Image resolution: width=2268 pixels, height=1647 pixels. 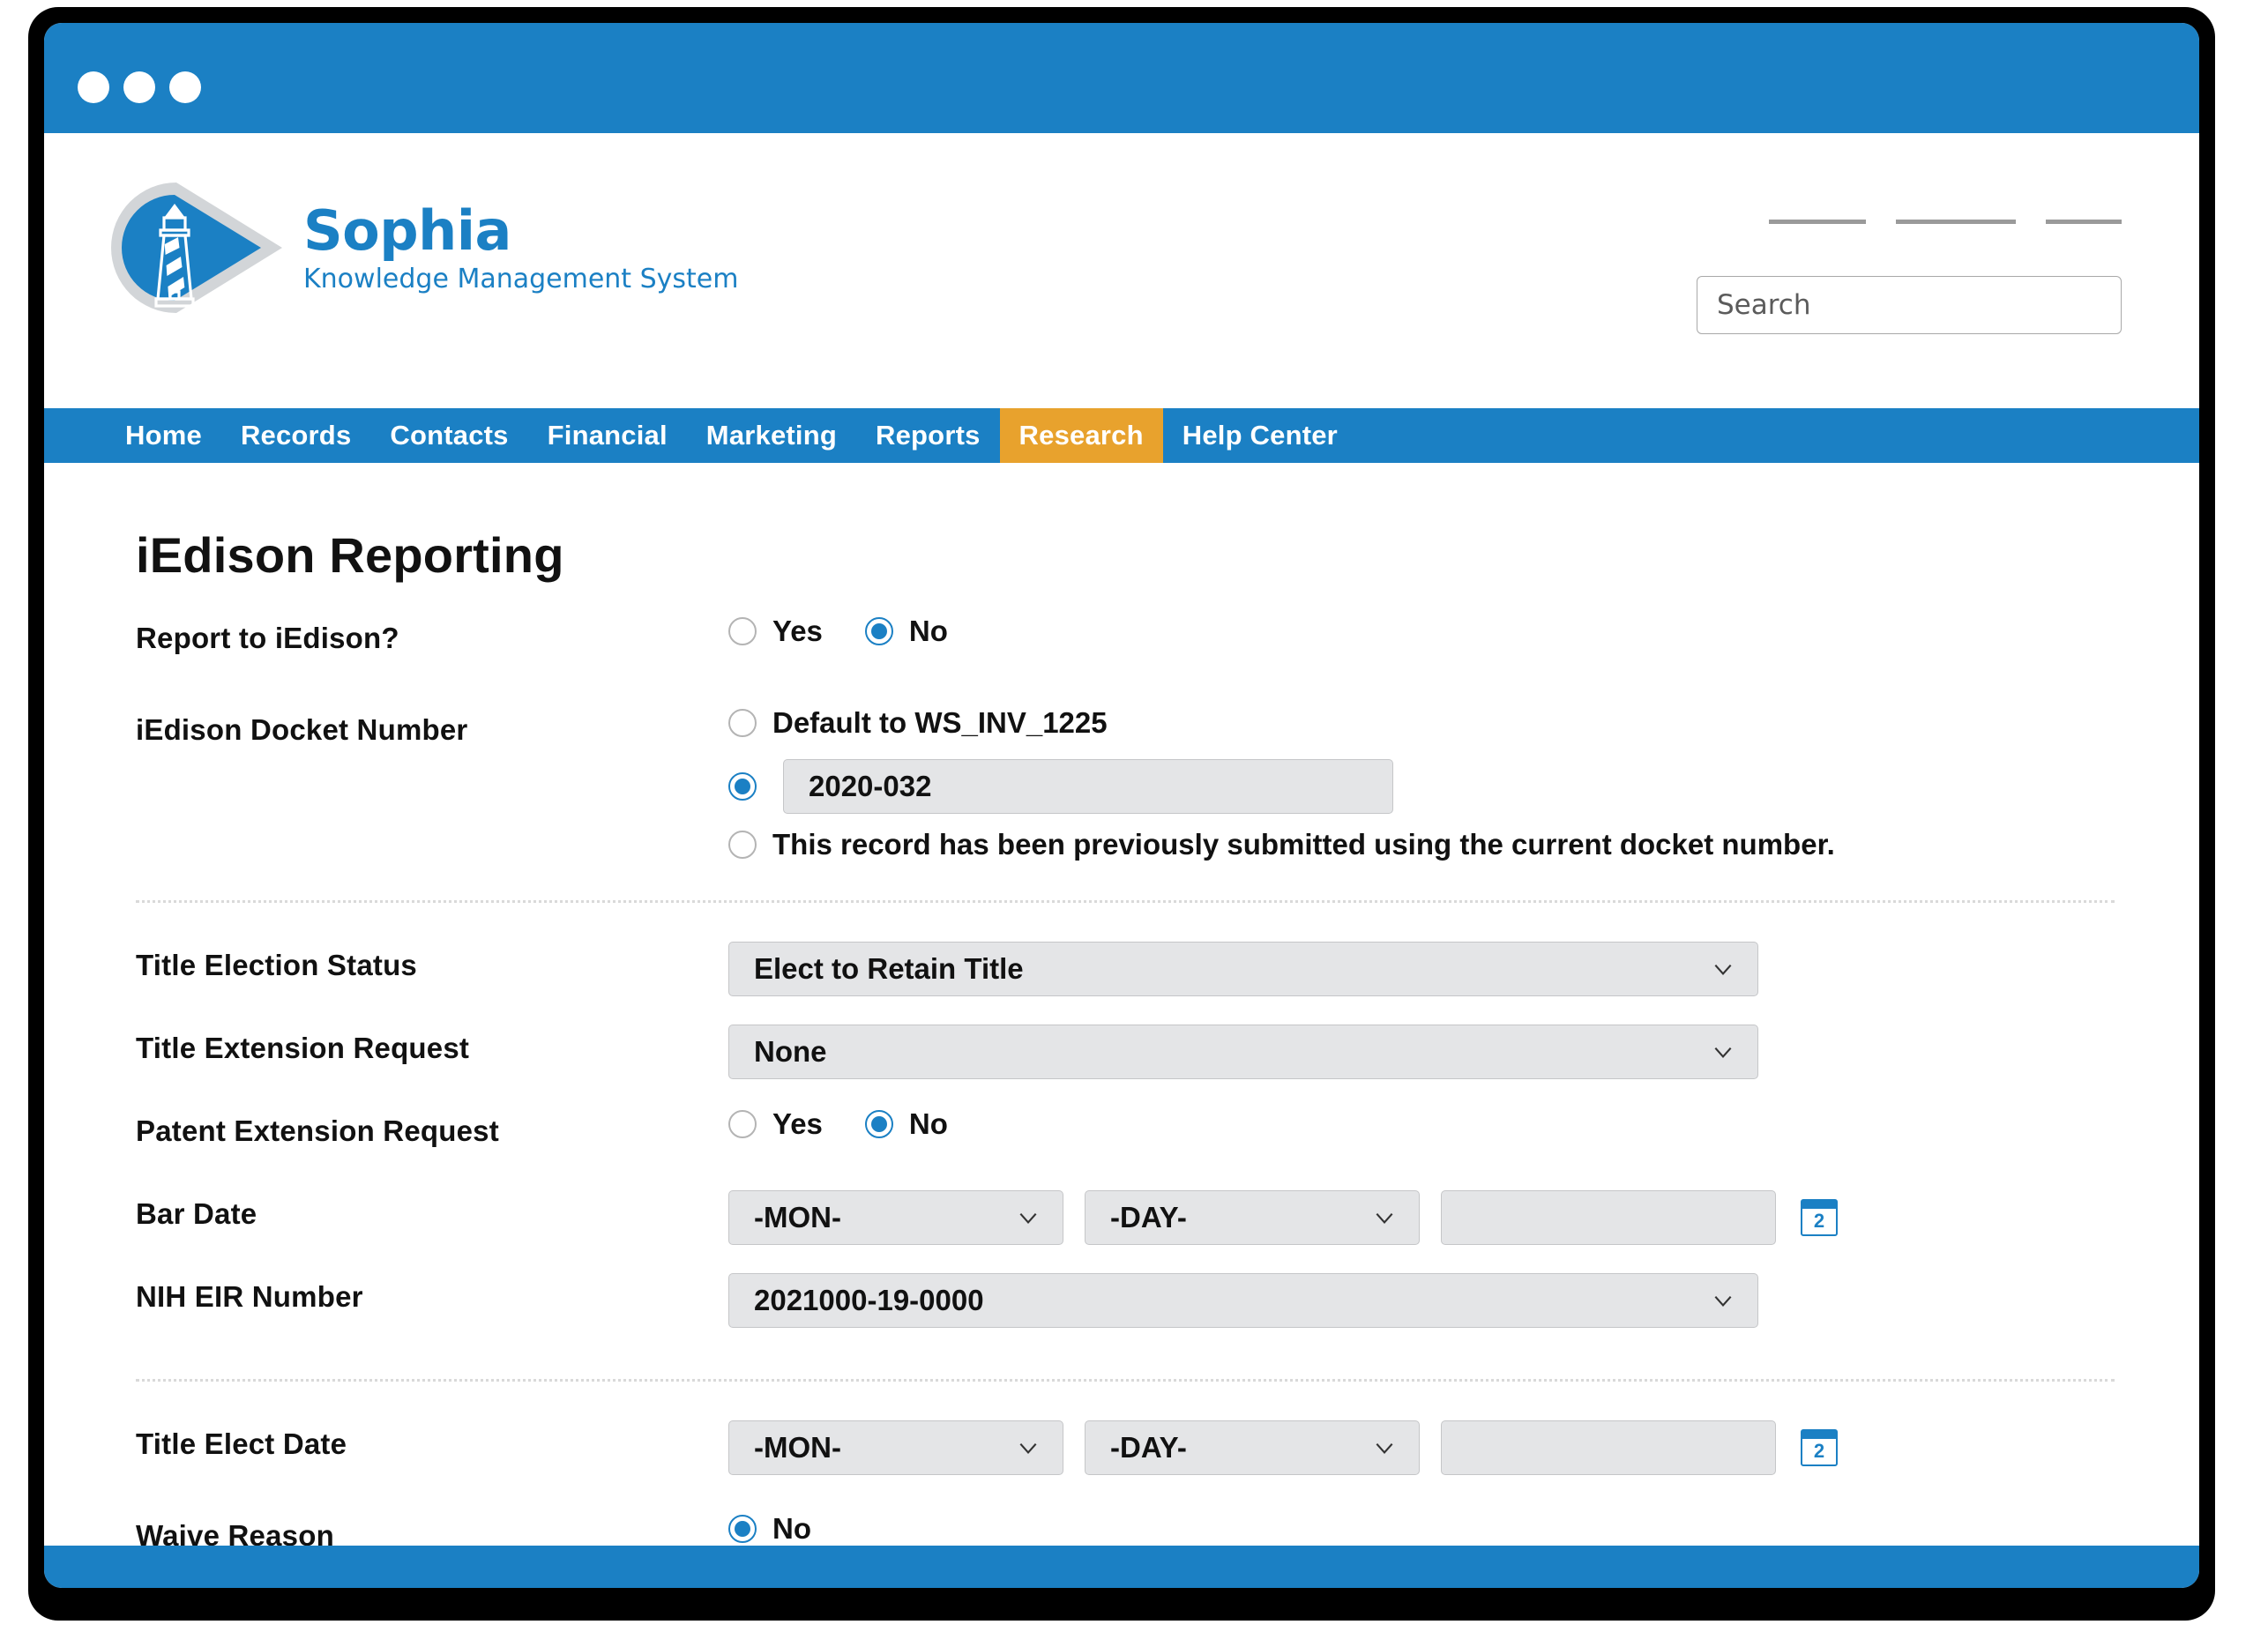 What do you see at coordinates (196, 1213) in the screenshot?
I see `label-bar-date: Bar Date` at bounding box center [196, 1213].